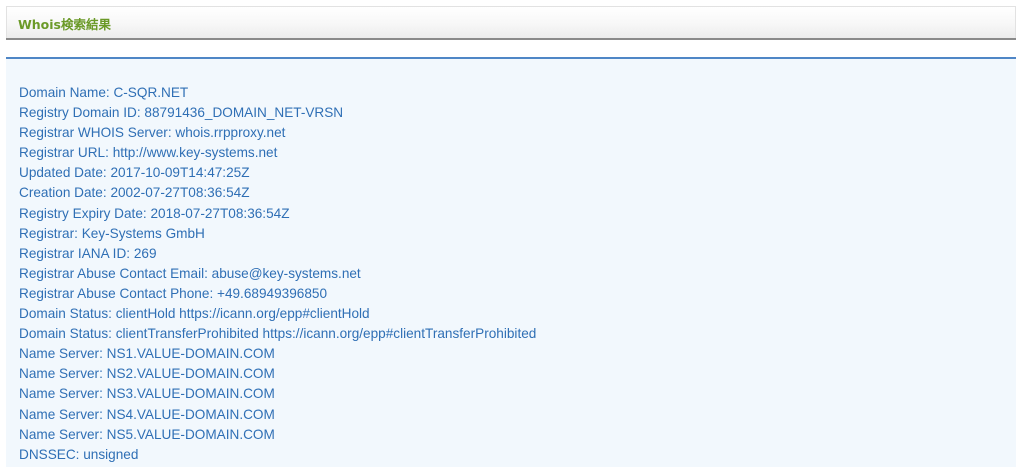 The width and height of the screenshot is (1024, 467). Describe the element at coordinates (151, 92) in the screenshot. I see `whois-value: C-SQR.NET` at that location.